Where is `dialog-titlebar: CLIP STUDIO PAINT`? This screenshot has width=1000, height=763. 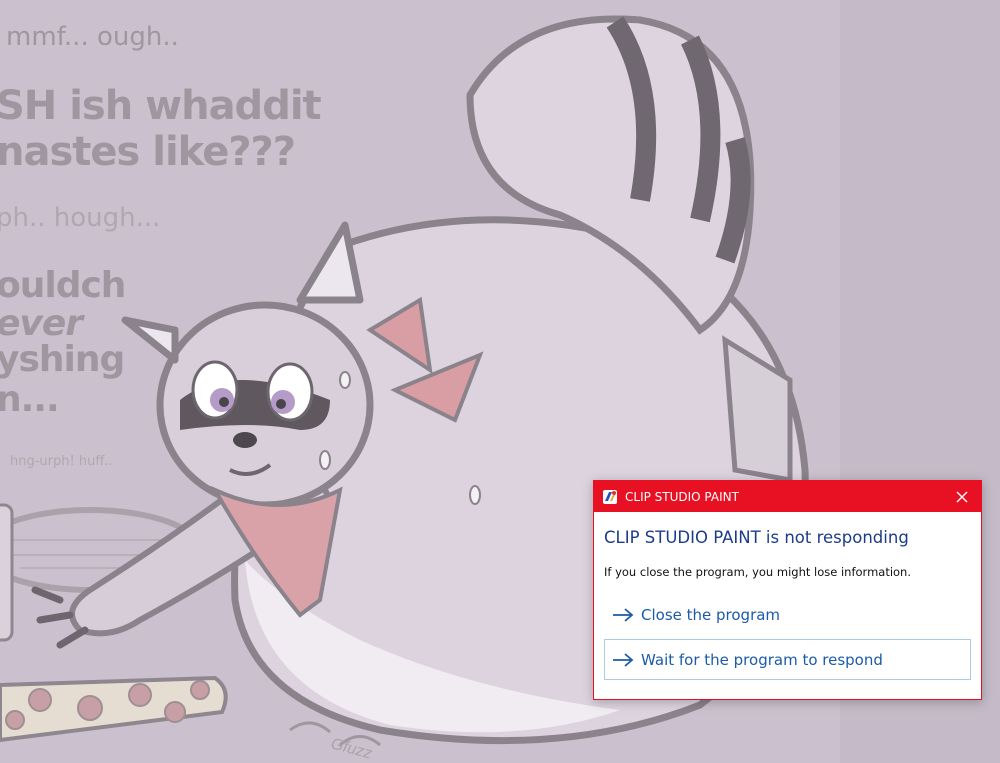 dialog-titlebar: CLIP STUDIO PAINT is located at coordinates (787, 496).